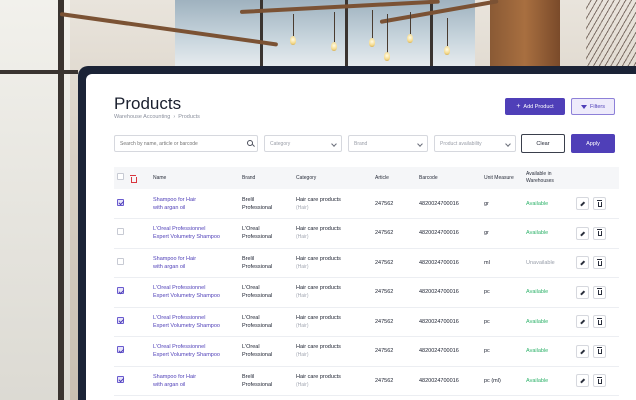 Image resolution: width=636 pixels, height=400 pixels. Describe the element at coordinates (142, 117) in the screenshot. I see `breadcrumb-item: Warehouse Accounting` at that location.